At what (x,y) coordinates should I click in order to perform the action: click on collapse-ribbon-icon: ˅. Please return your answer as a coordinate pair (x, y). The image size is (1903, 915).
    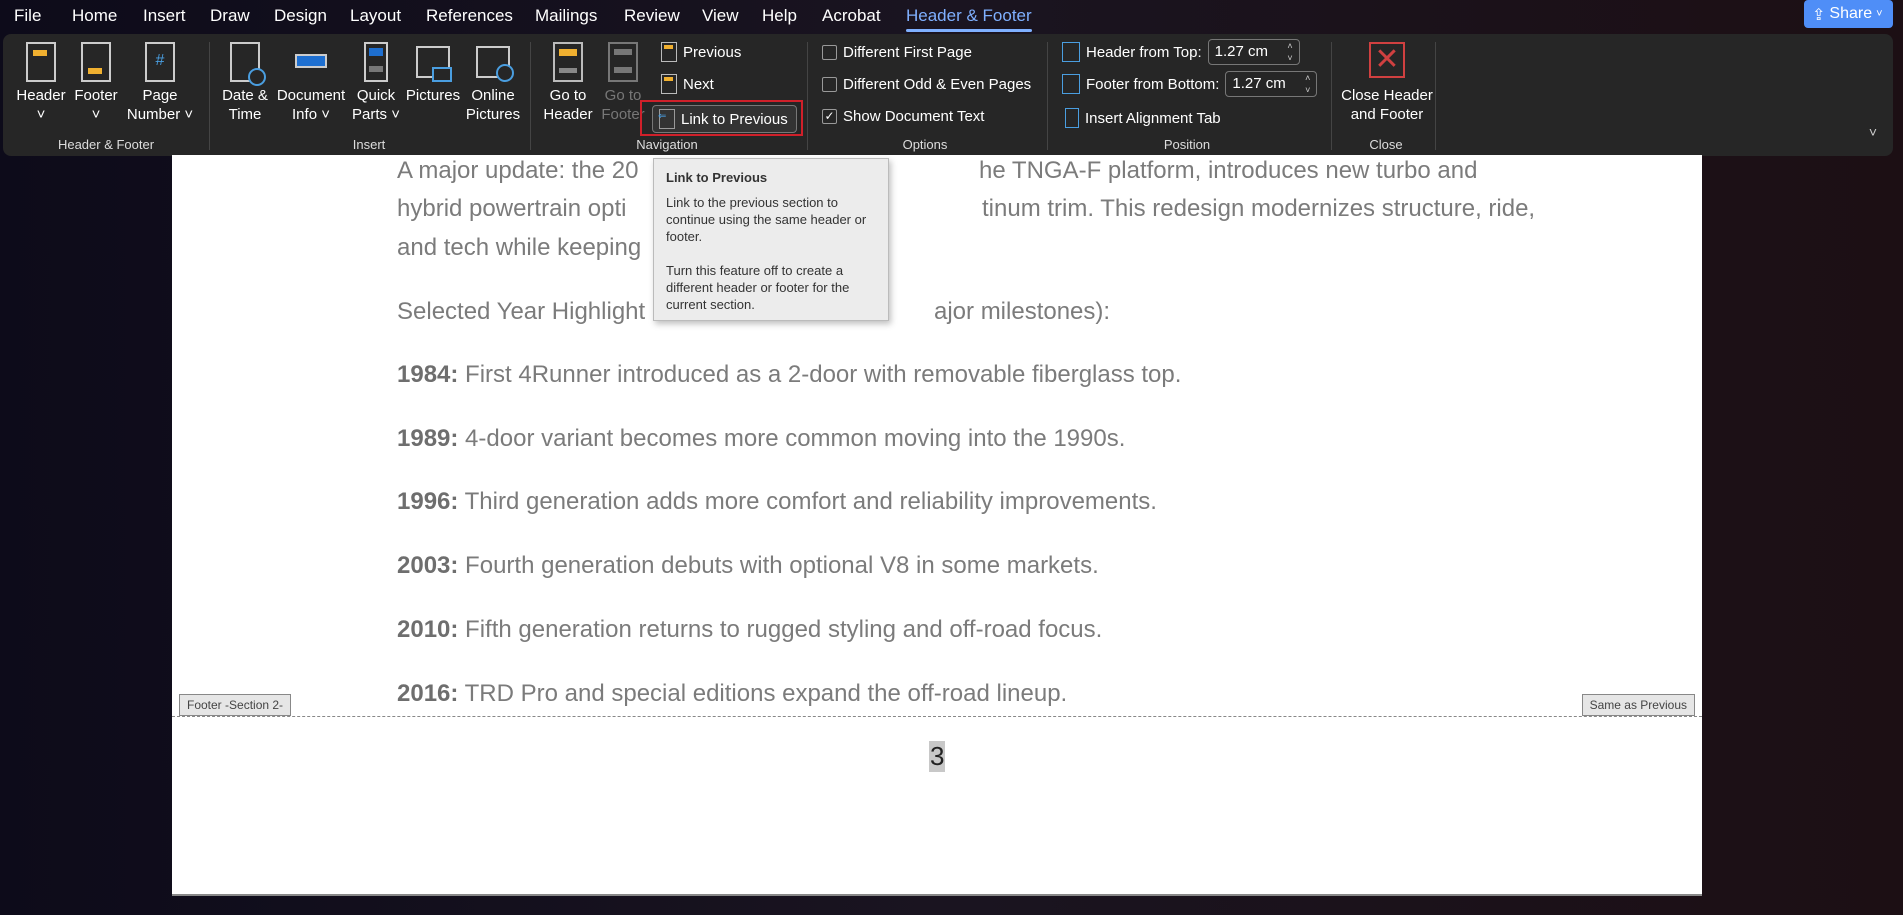
    Looking at the image, I should click on (1873, 132).